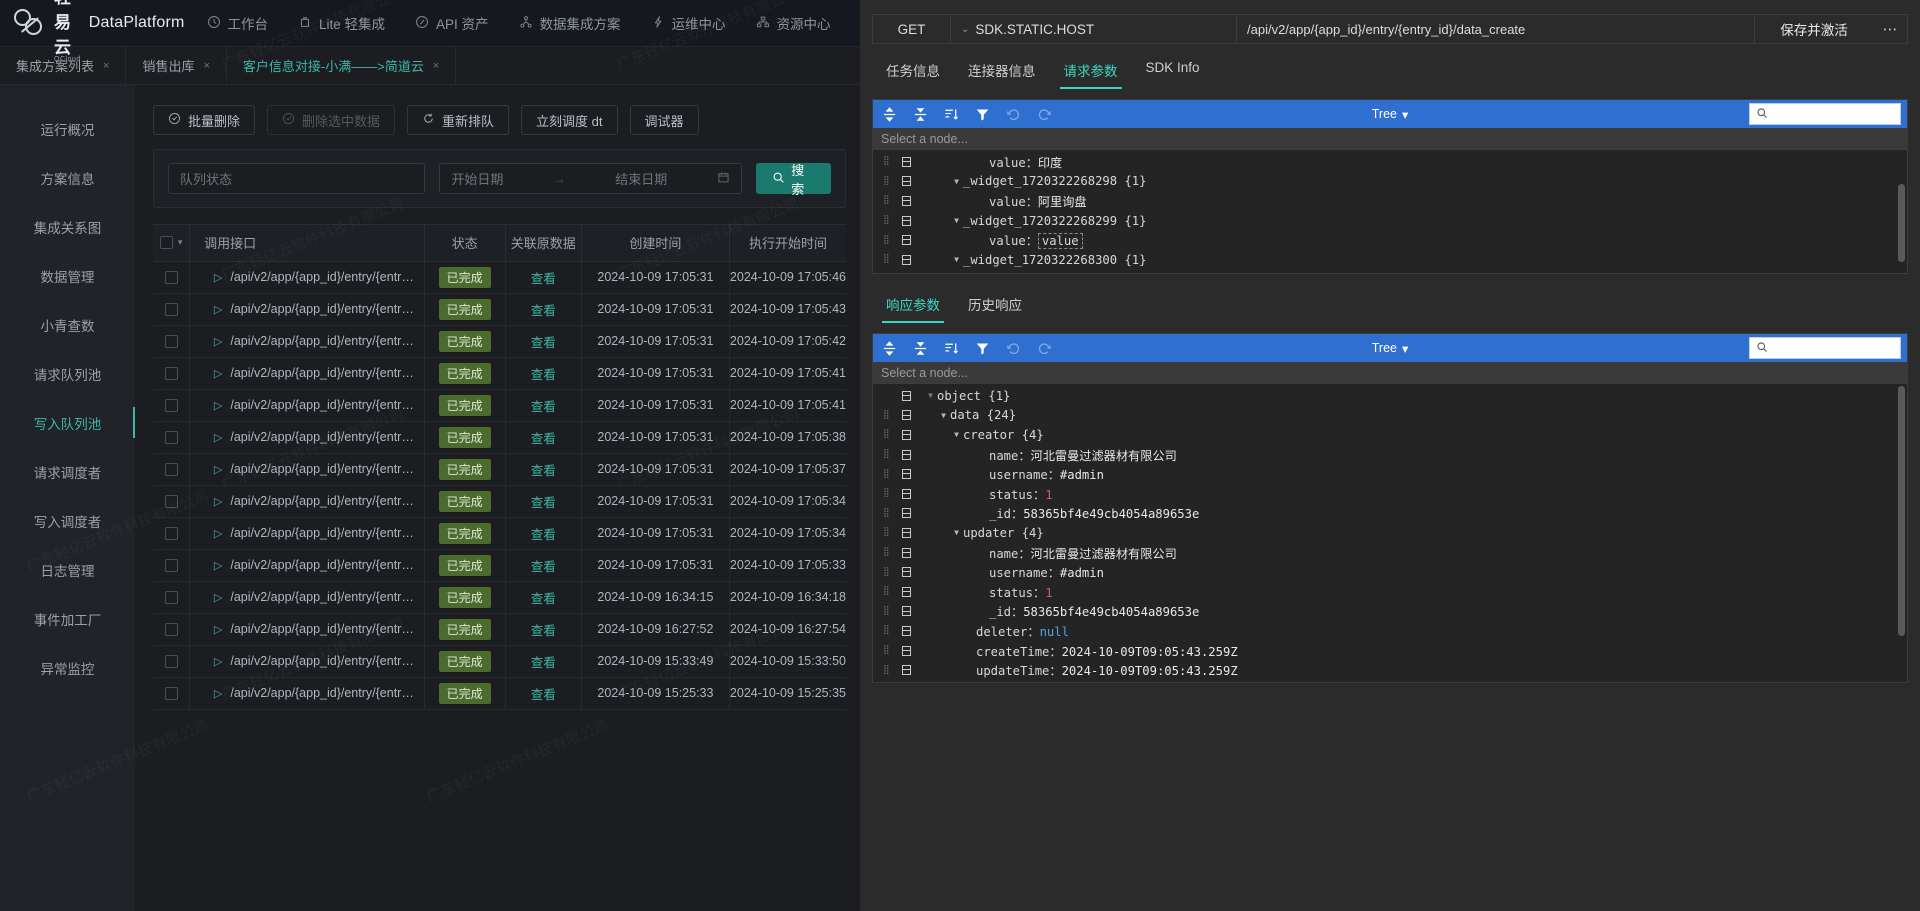  What do you see at coordinates (1390, 533) in the screenshot?
I see `json-tree-row: ⣿ ▼ updater {4}` at bounding box center [1390, 533].